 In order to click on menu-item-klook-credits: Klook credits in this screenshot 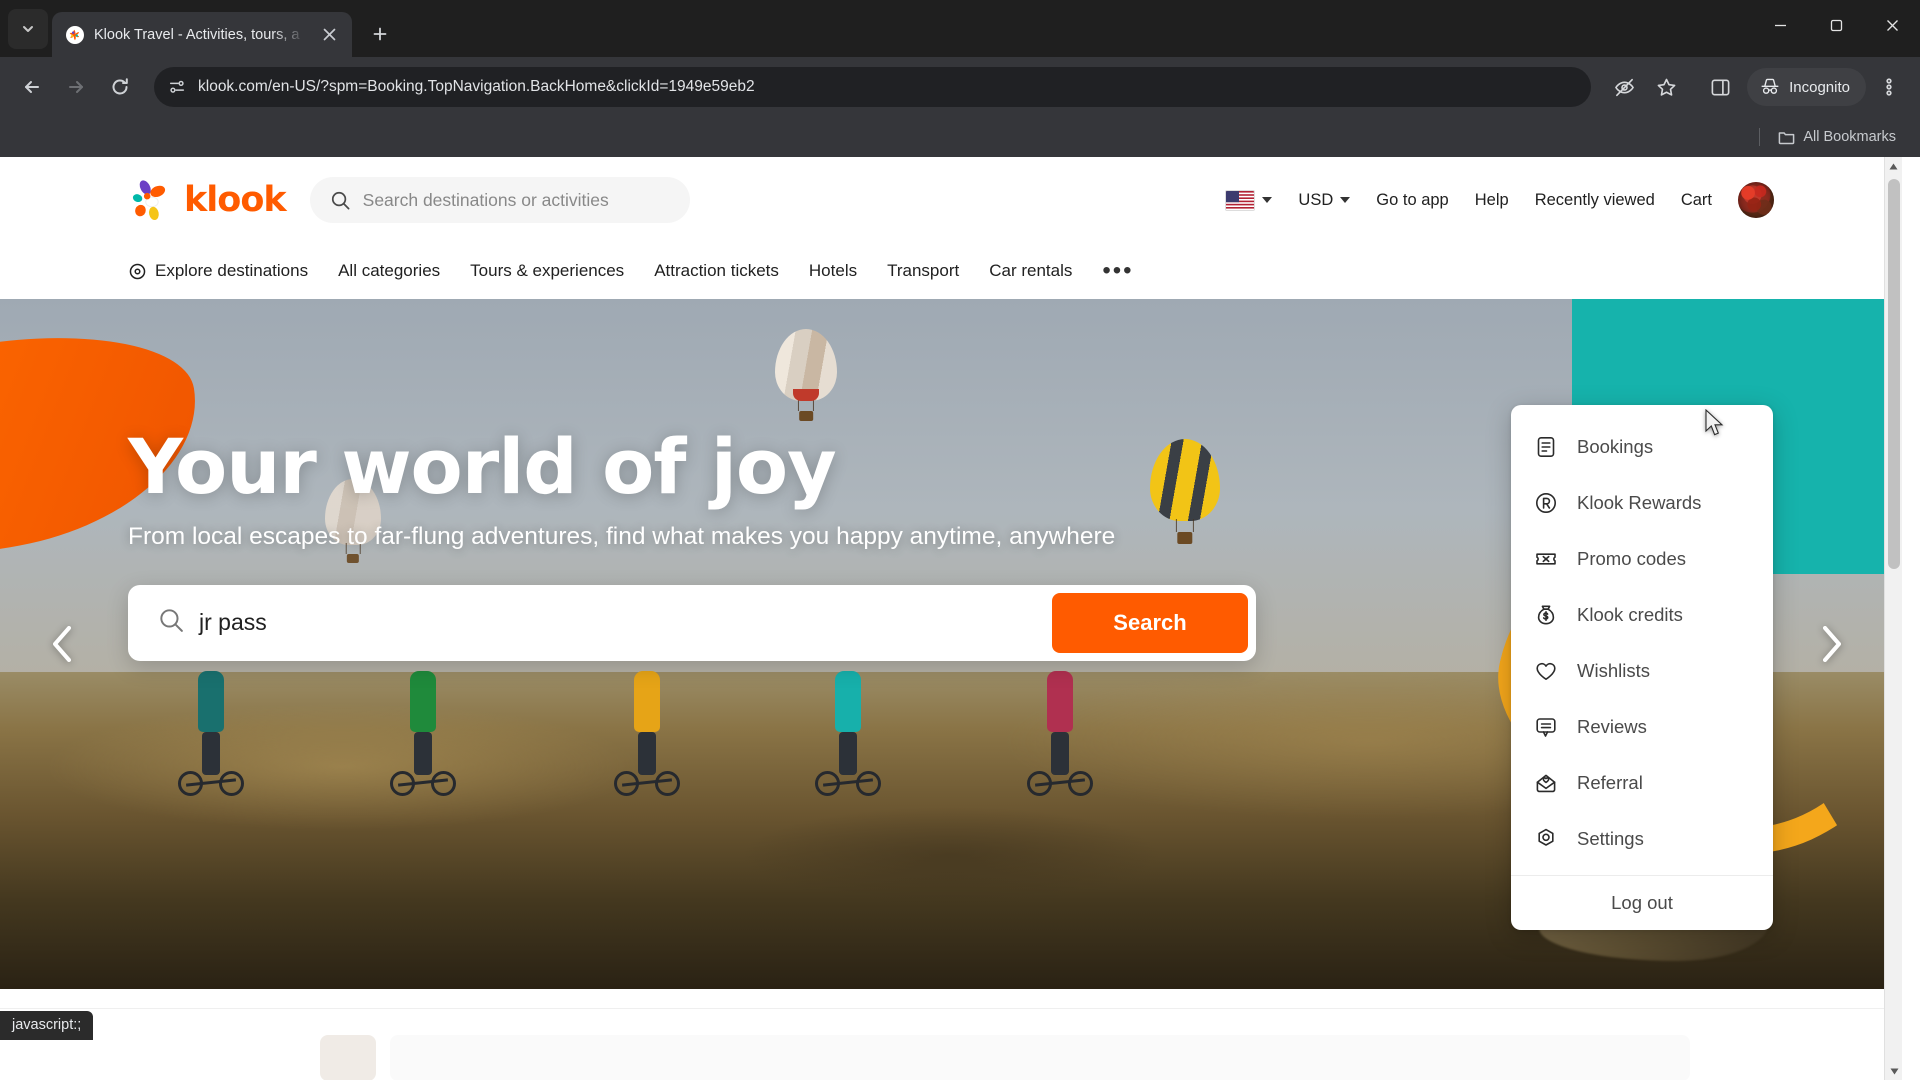, I will do `click(1642, 615)`.